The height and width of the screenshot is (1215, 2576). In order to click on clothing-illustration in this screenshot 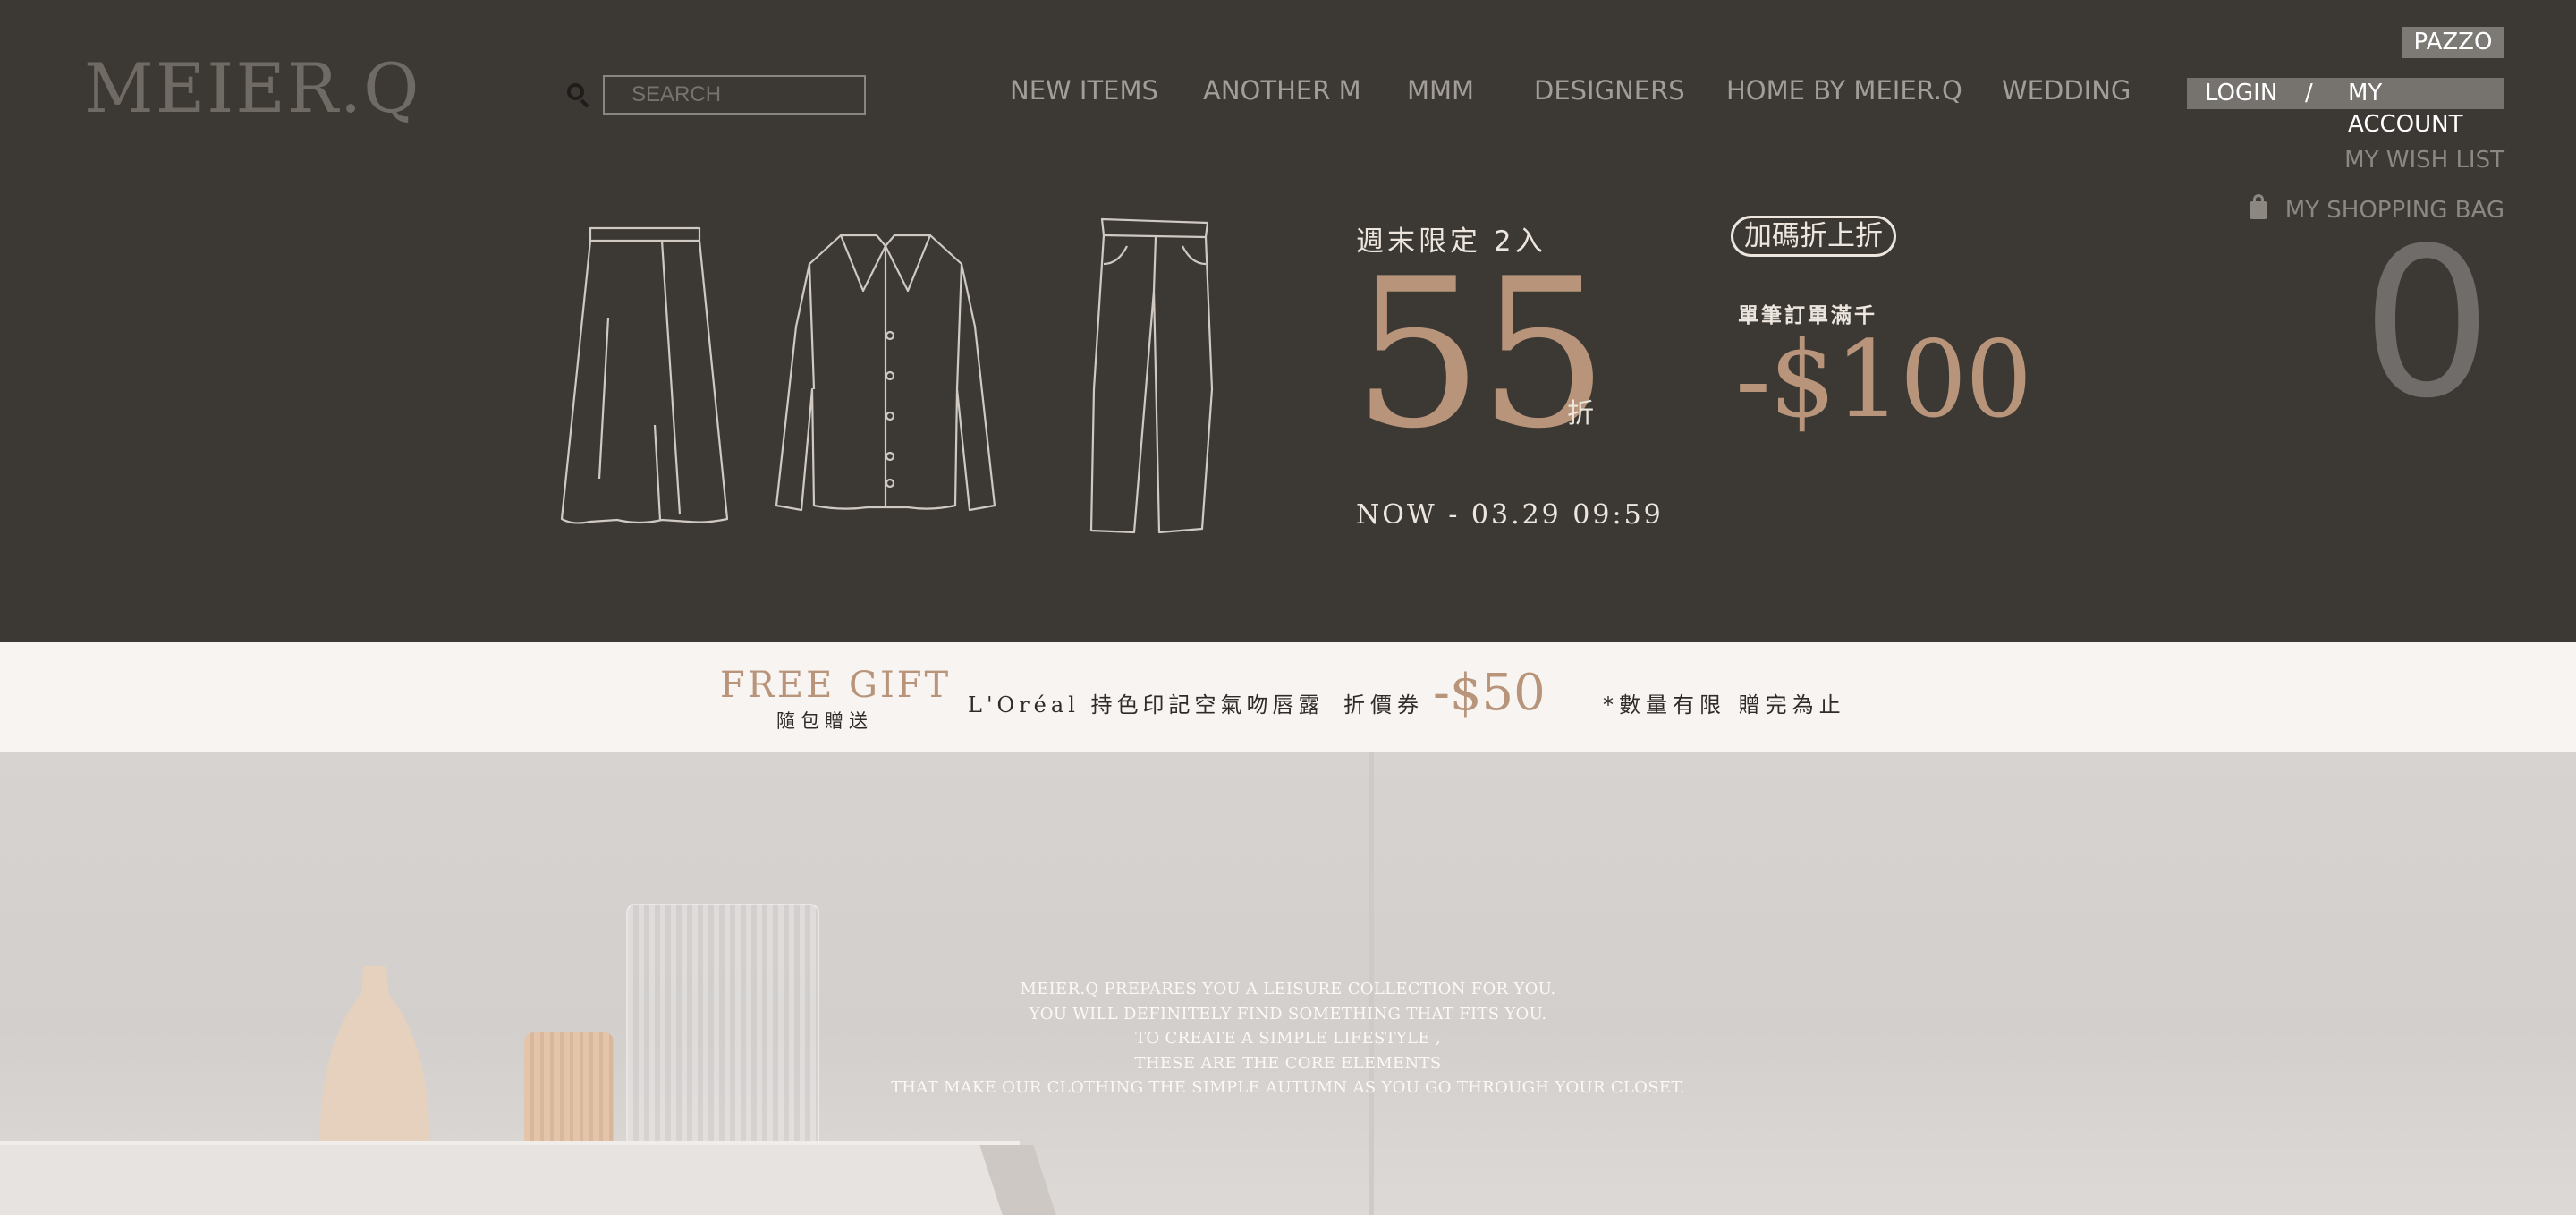, I will do `click(887, 376)`.